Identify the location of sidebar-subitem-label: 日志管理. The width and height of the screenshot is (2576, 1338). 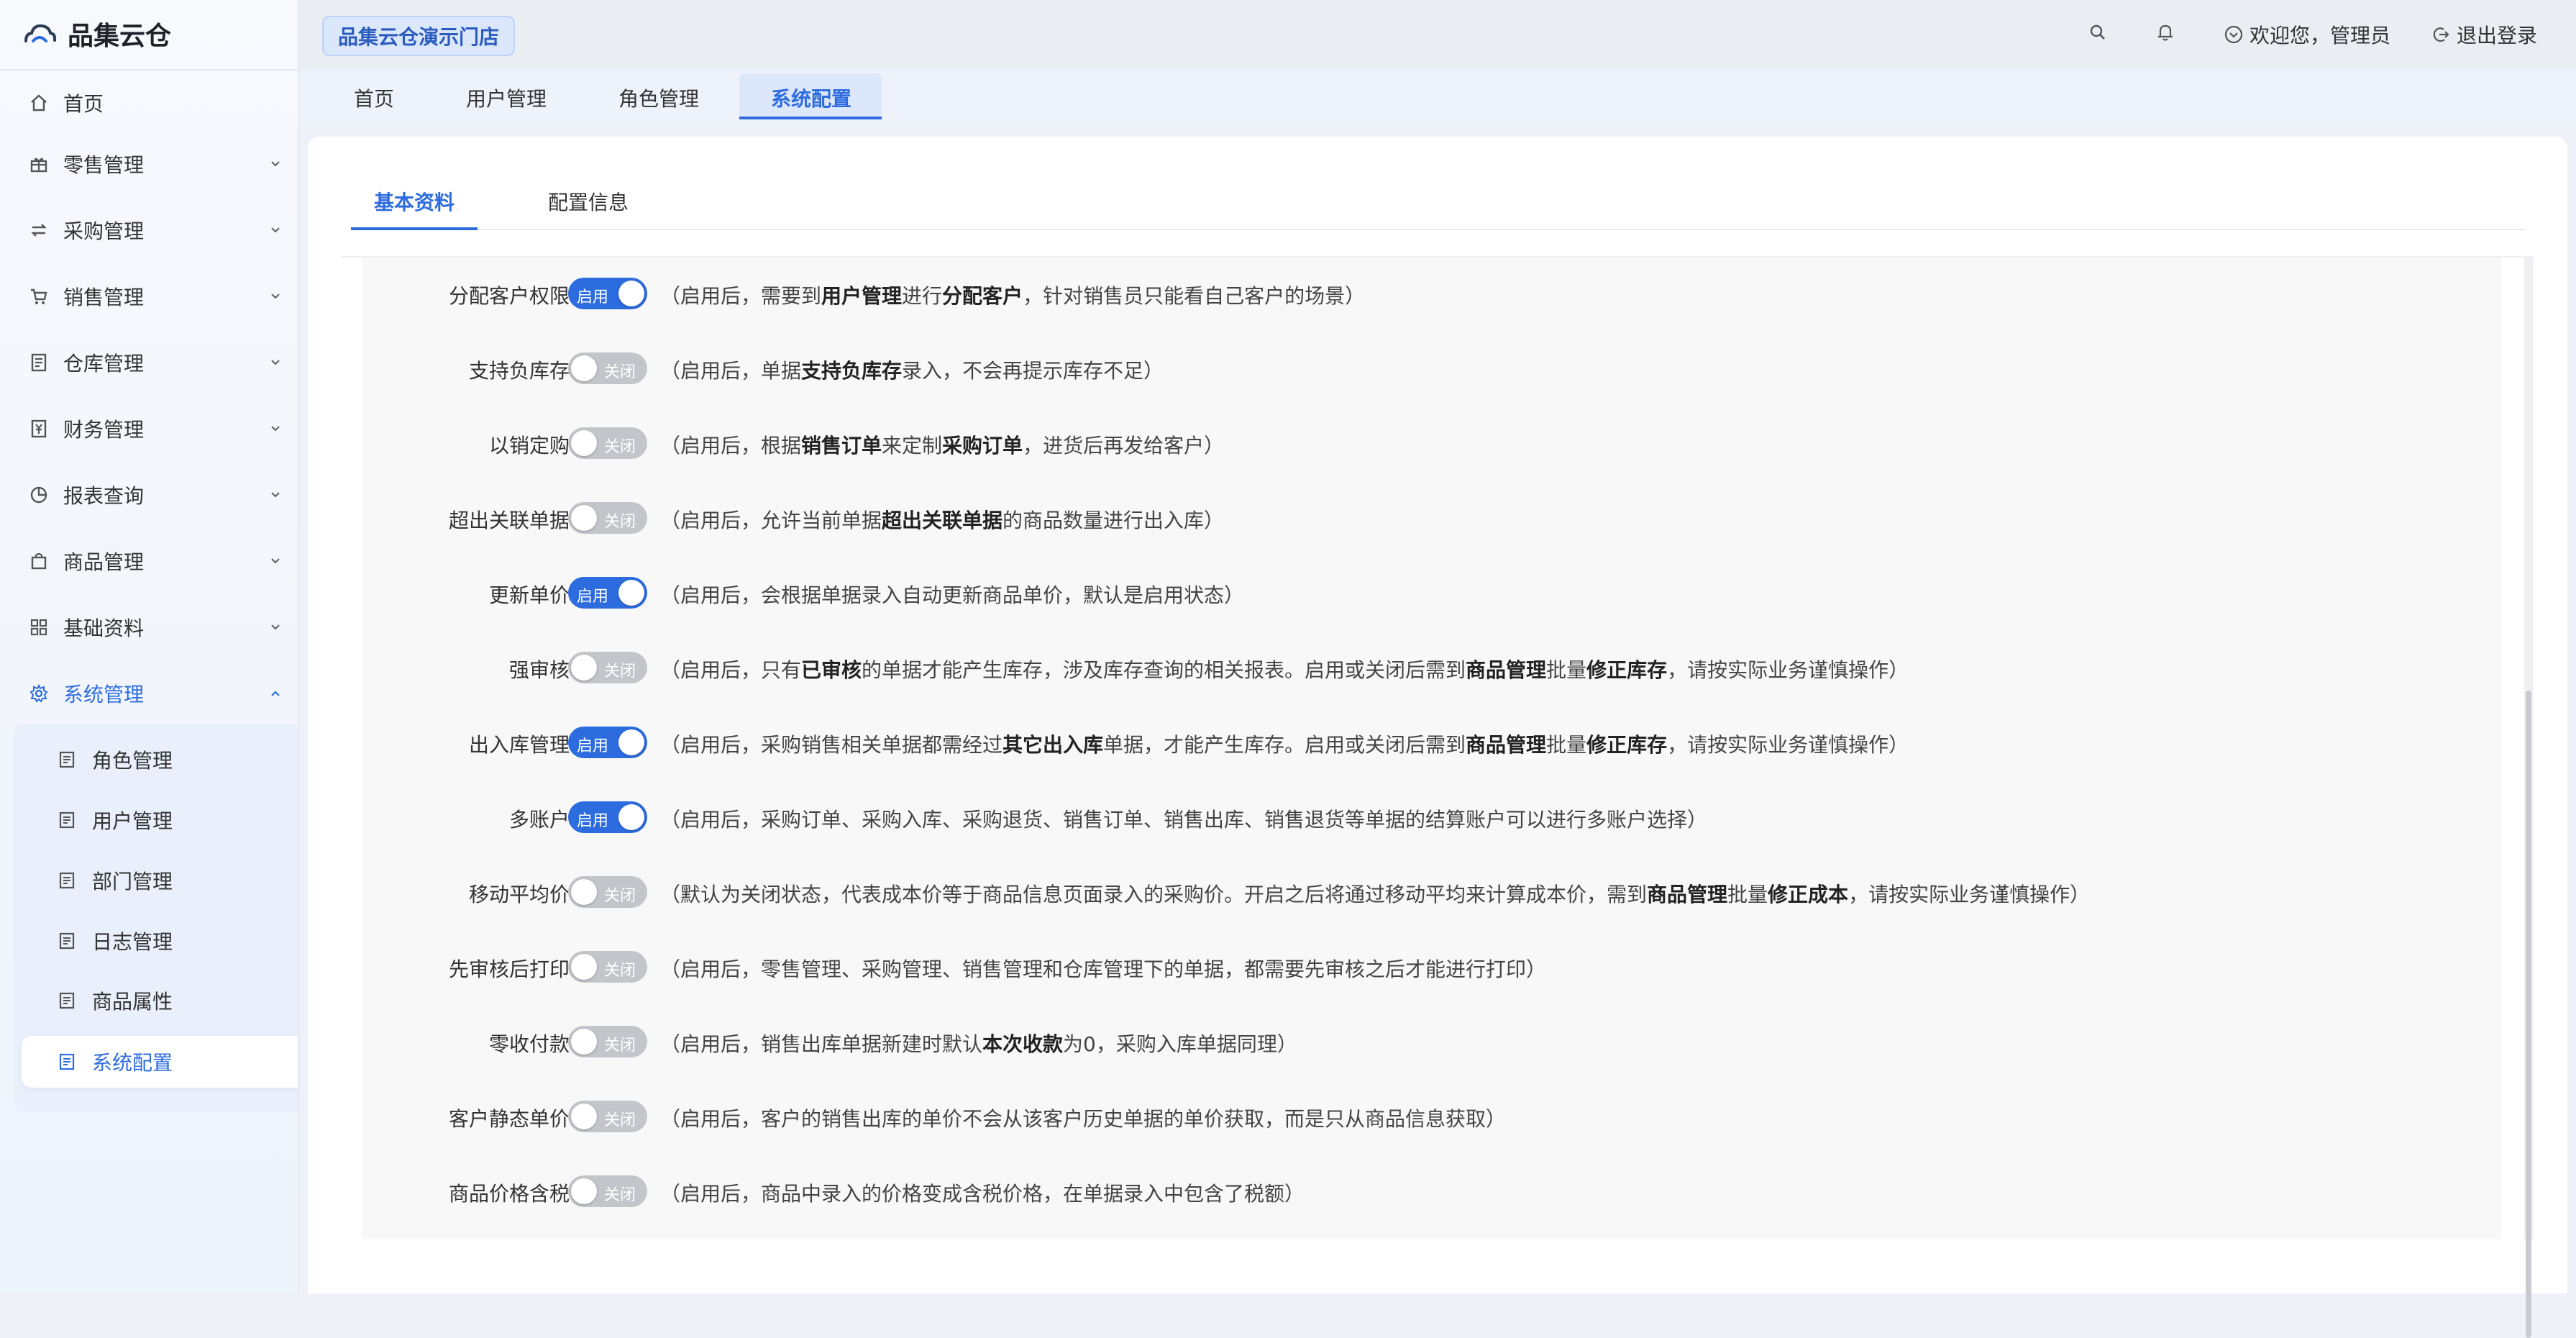
(132, 942).